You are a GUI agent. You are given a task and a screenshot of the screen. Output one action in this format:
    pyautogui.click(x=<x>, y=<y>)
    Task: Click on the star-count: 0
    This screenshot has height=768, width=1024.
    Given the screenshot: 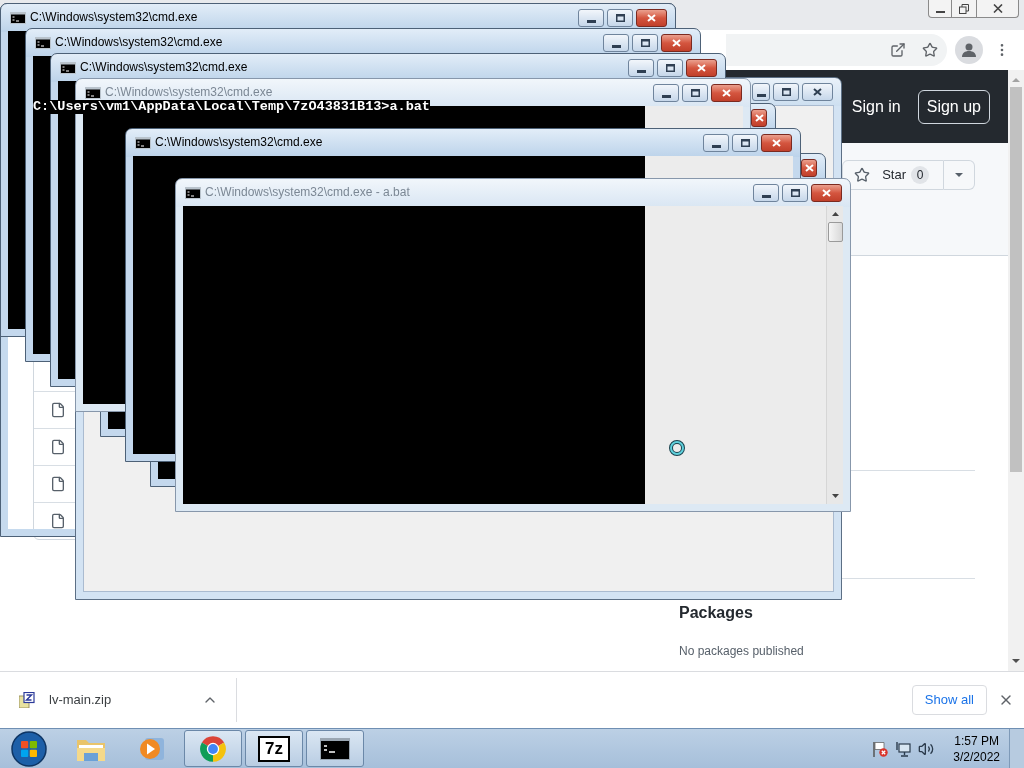 What is the action you would take?
    pyautogui.click(x=920, y=175)
    